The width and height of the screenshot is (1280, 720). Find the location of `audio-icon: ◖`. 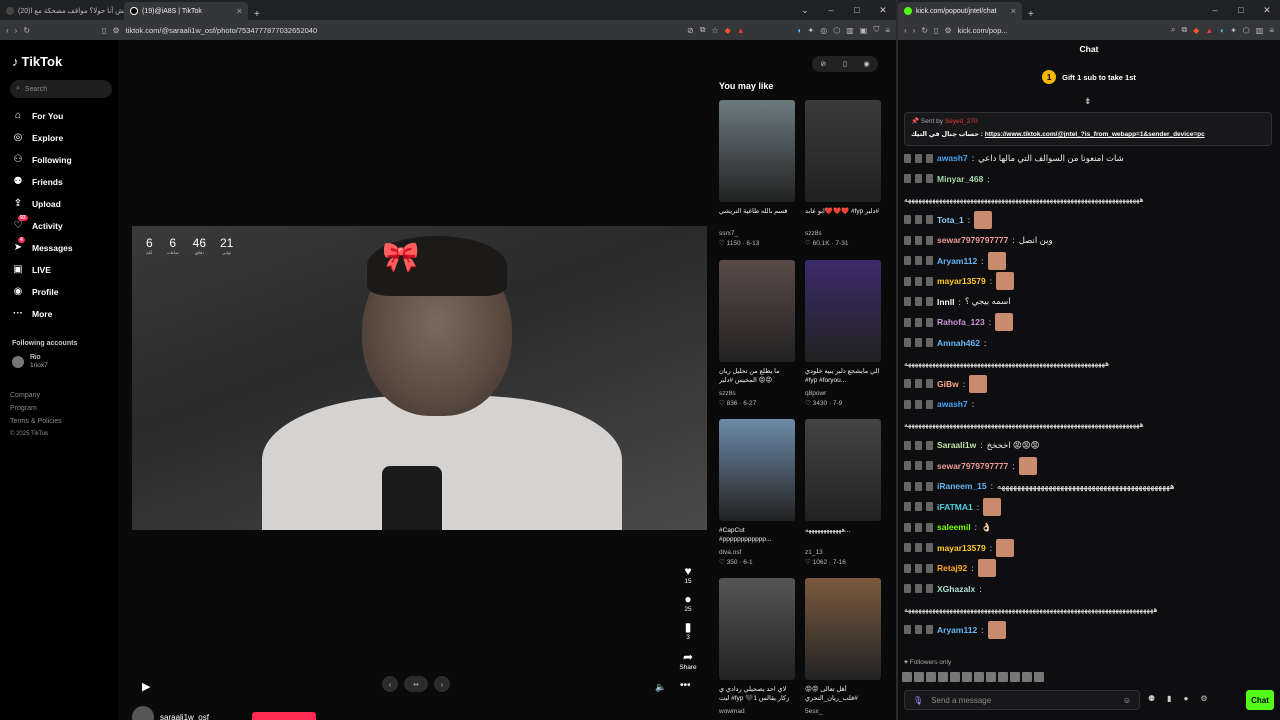

audio-icon: ◖ is located at coordinates (1221, 30).